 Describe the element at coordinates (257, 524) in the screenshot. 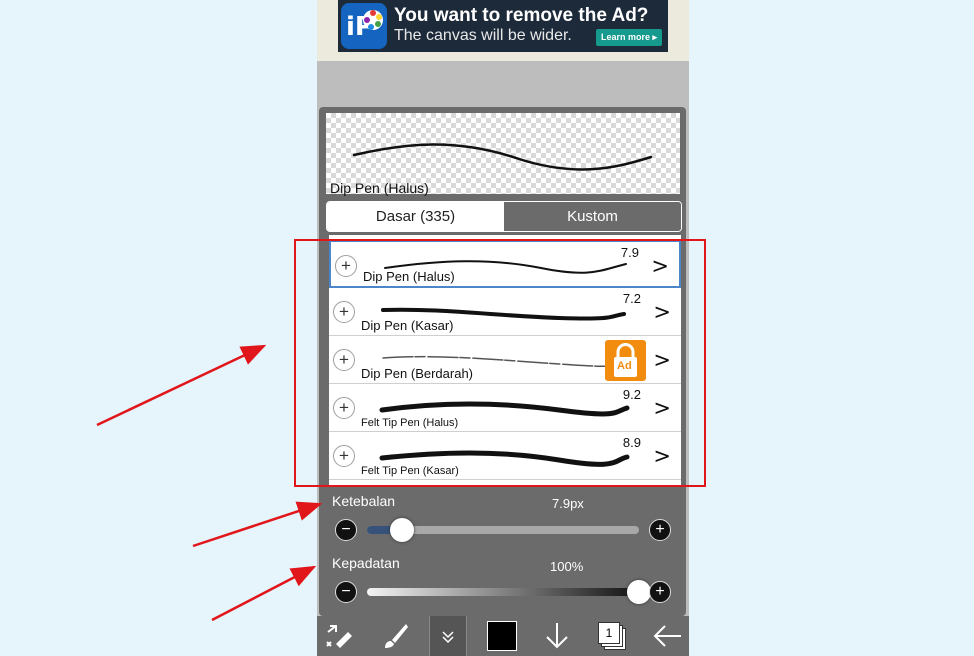

I see `arrow-to-thickness` at that location.